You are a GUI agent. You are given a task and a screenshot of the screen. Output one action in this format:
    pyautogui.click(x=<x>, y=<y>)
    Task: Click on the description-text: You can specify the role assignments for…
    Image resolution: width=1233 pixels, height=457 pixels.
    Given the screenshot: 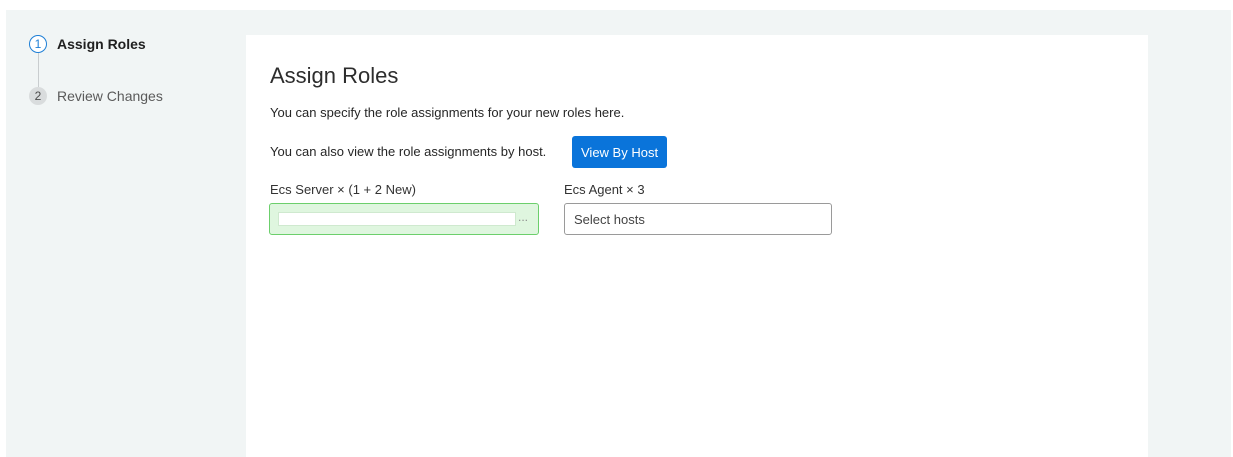 What is the action you would take?
    pyautogui.click(x=447, y=112)
    